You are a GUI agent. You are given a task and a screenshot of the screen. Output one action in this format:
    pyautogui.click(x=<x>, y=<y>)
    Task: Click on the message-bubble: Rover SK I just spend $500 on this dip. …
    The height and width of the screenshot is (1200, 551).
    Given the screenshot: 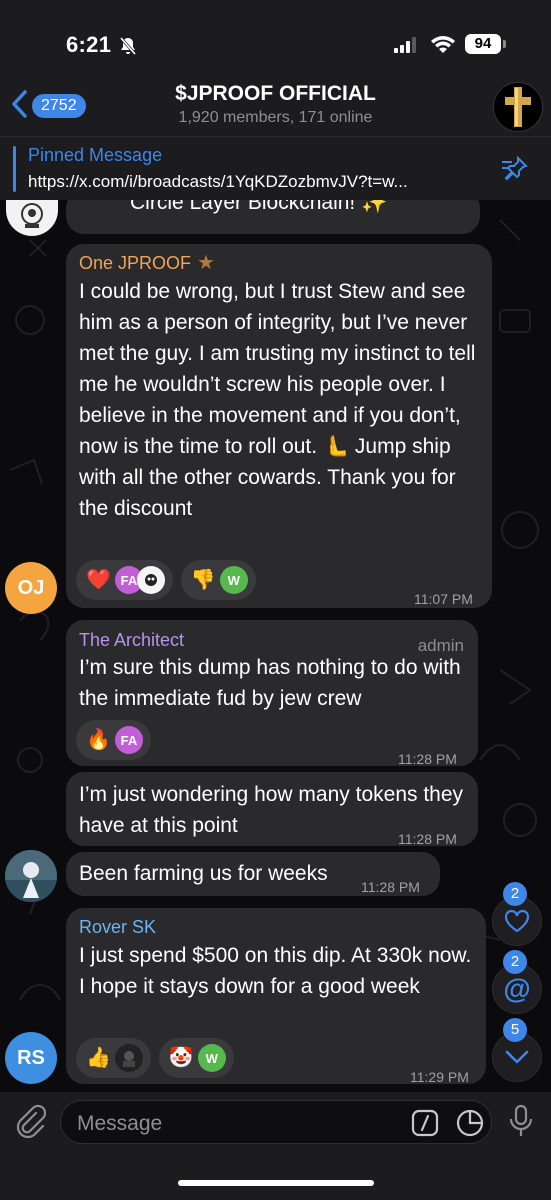 What is the action you would take?
    pyautogui.click(x=276, y=996)
    